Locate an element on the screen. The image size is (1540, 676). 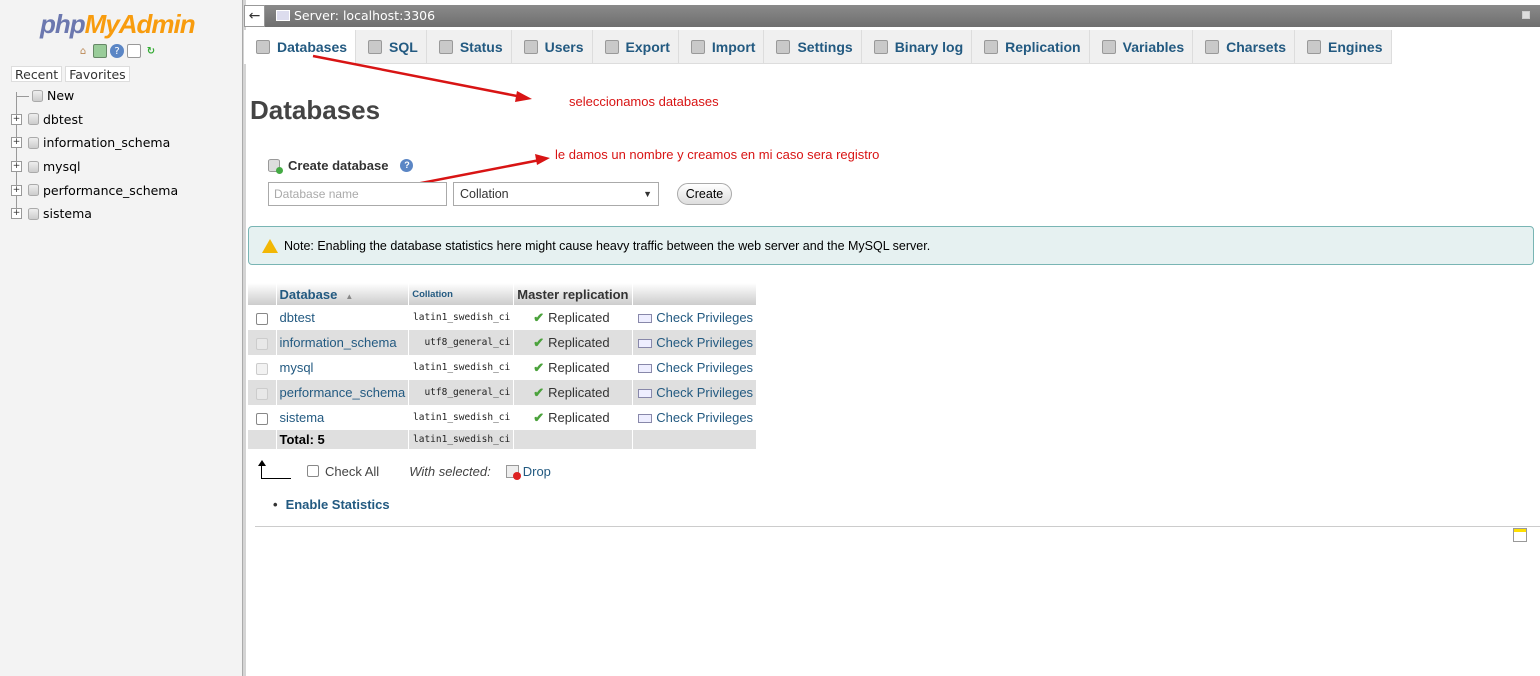
warning-icon is located at coordinates (270, 245).